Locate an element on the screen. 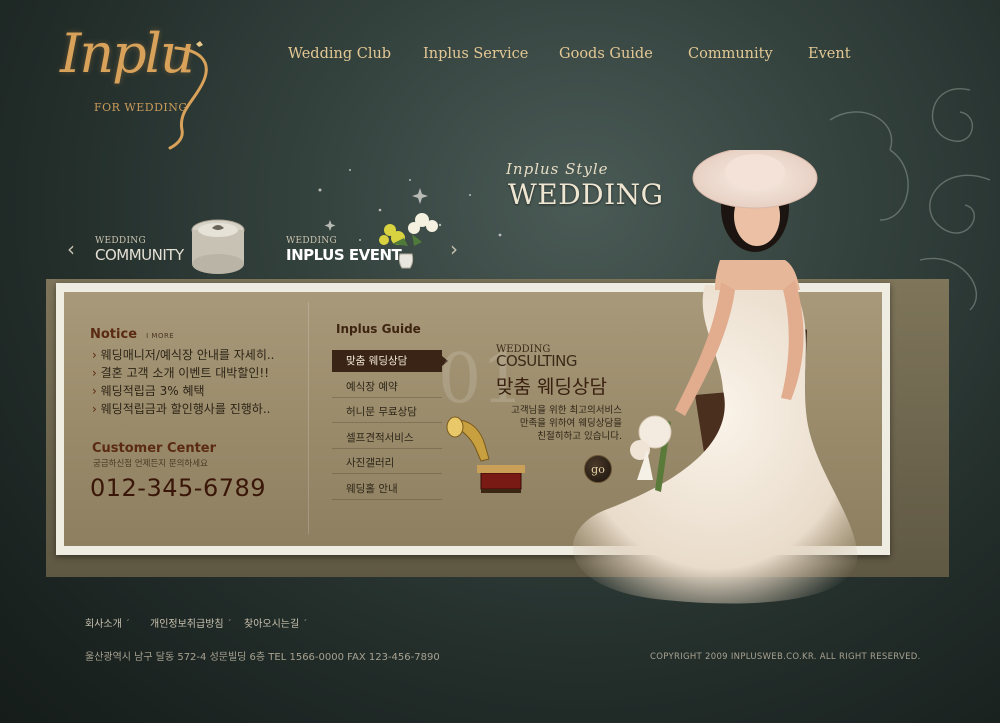  customer-center-subtitle: 궁금하신점 언제든지 문의하세요 is located at coordinates (150, 464).